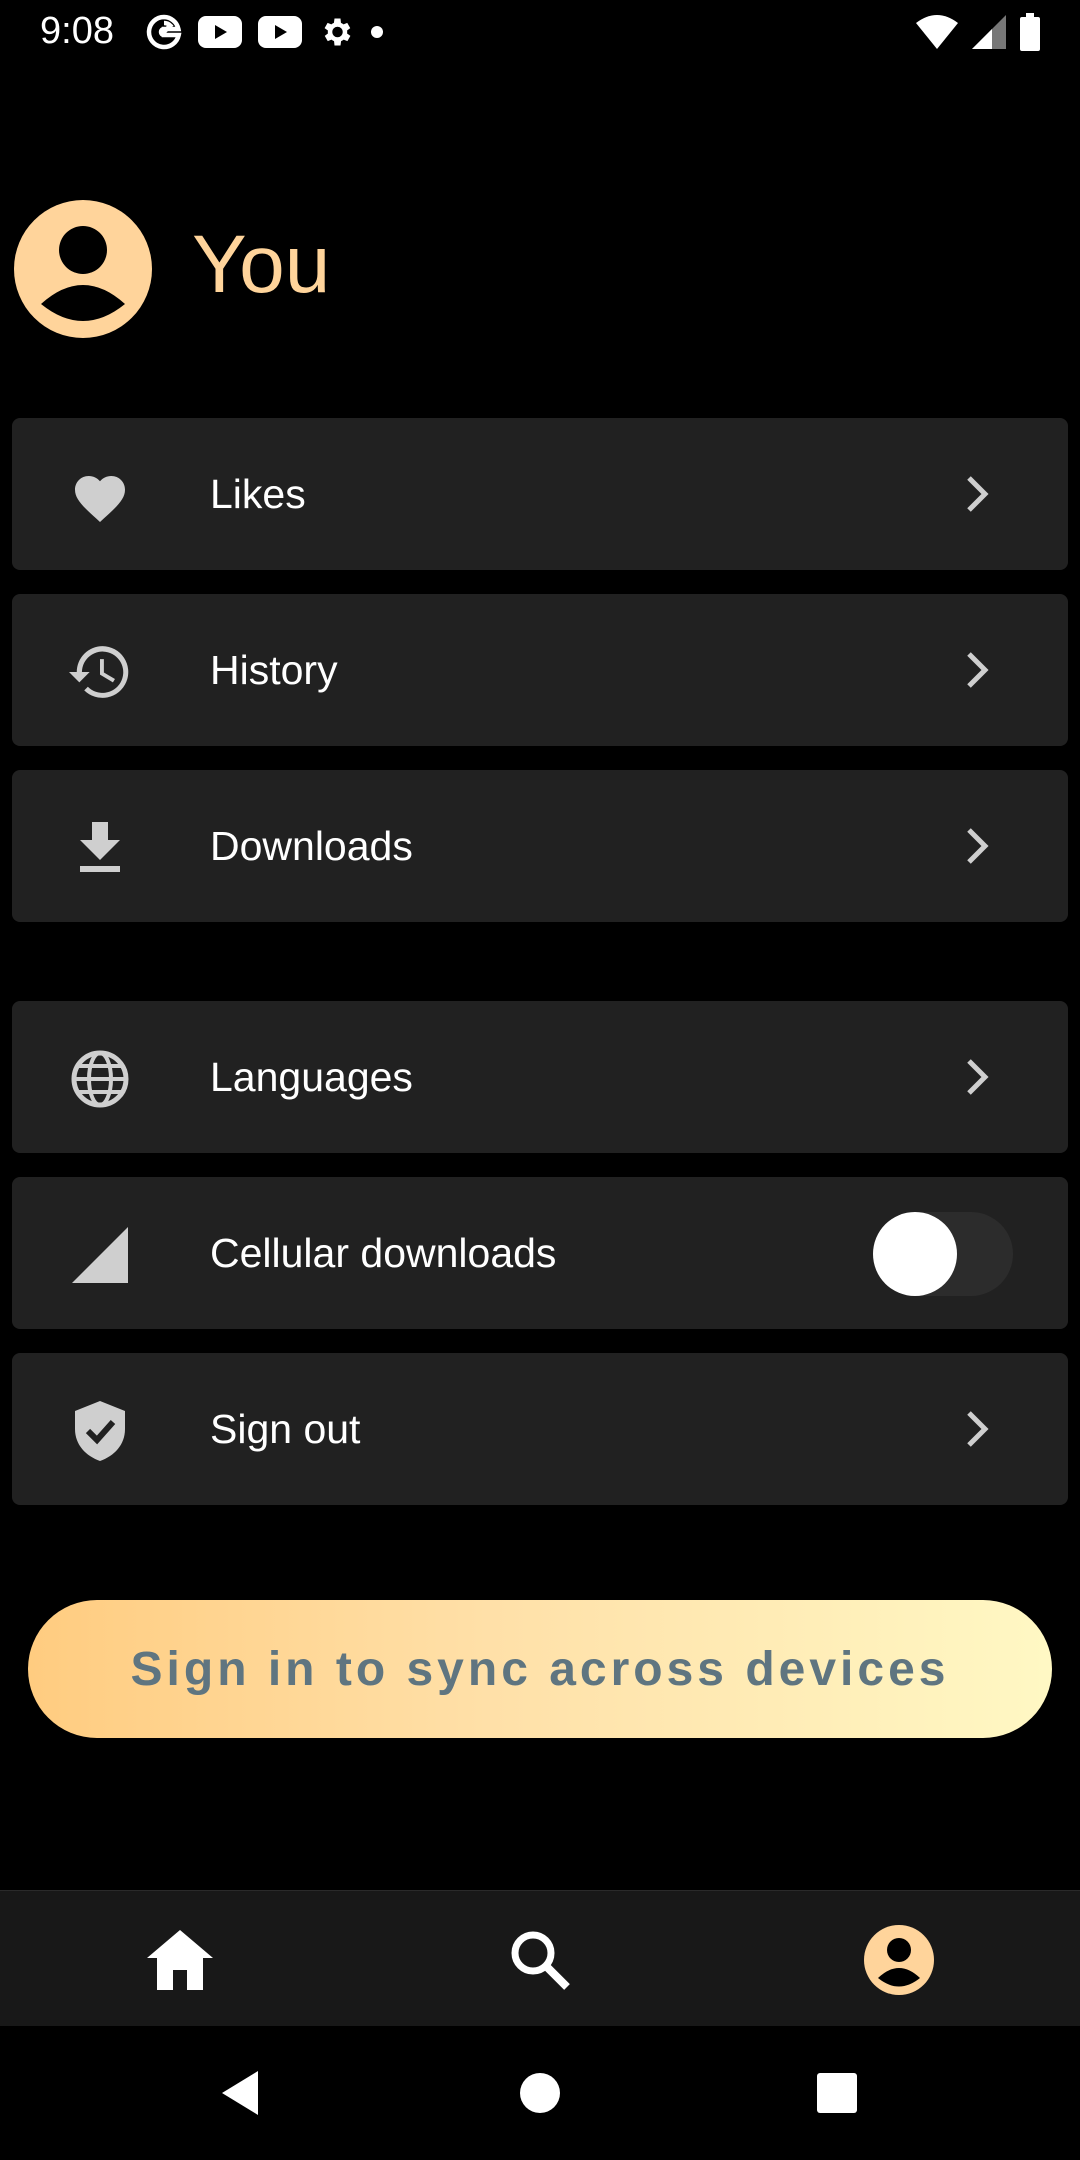 Image resolution: width=1080 pixels, height=2160 pixels. What do you see at coordinates (83, 269) in the screenshot?
I see `account-avatar-icon` at bounding box center [83, 269].